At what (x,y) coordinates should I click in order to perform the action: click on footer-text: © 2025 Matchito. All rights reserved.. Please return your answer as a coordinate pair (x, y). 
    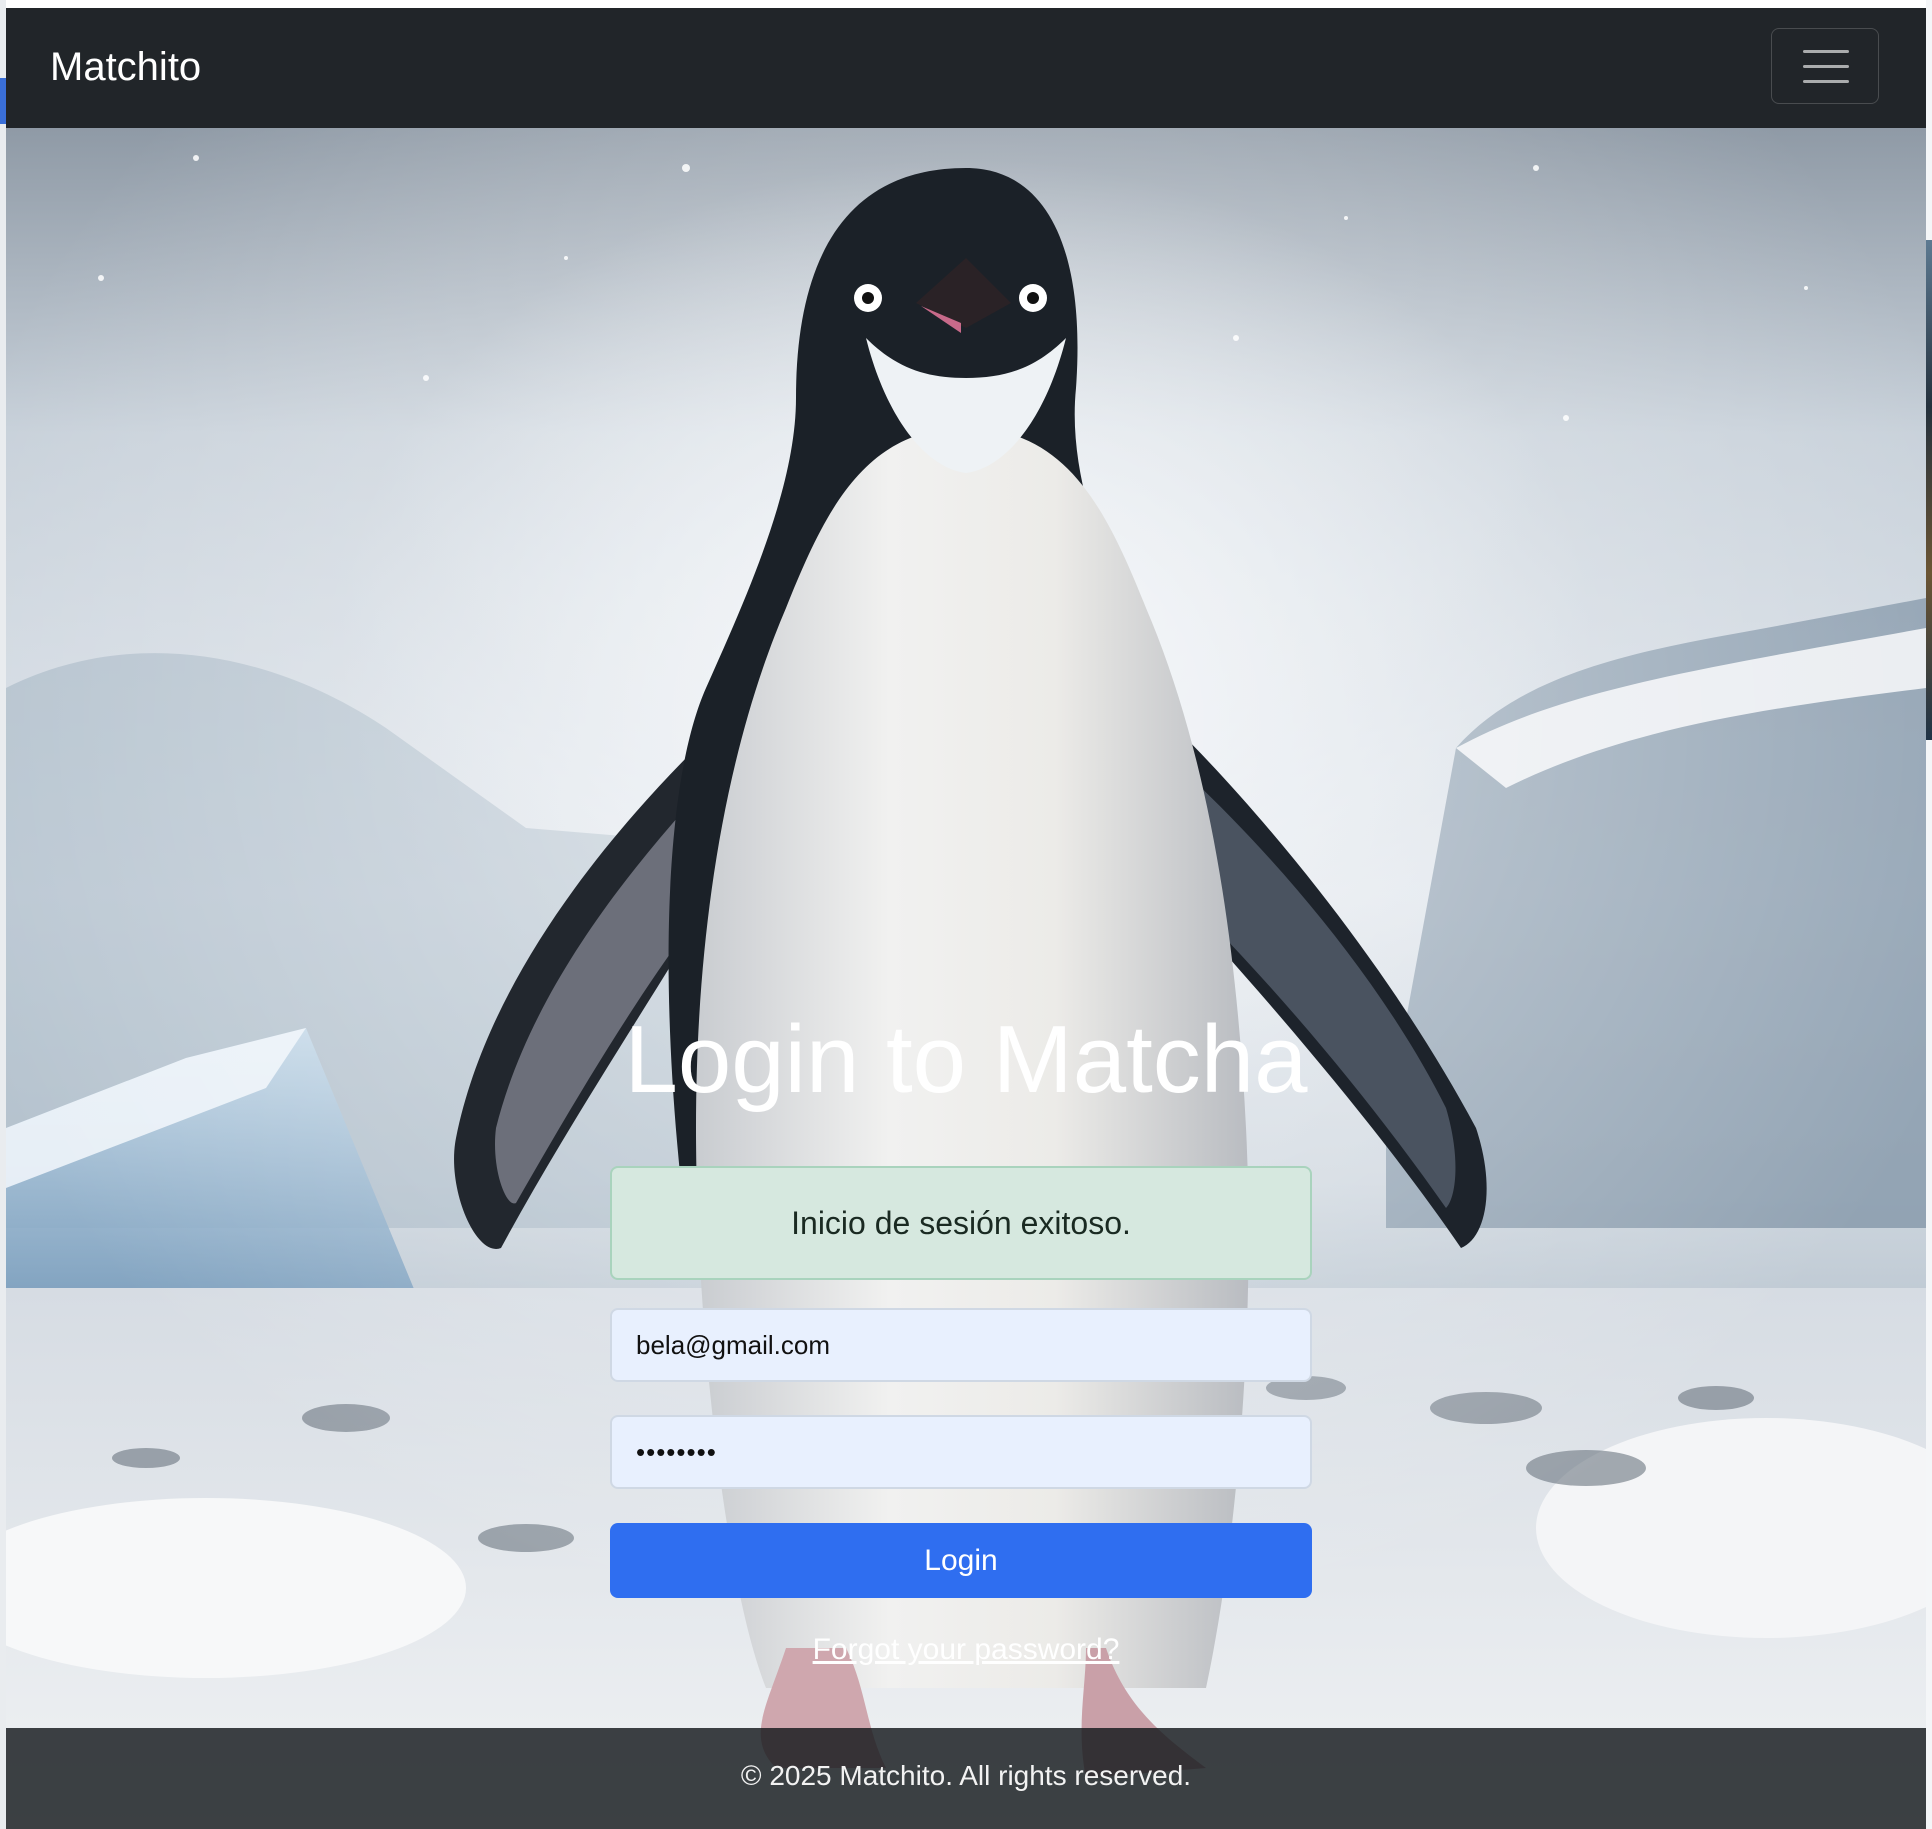
    Looking at the image, I should click on (966, 1775).